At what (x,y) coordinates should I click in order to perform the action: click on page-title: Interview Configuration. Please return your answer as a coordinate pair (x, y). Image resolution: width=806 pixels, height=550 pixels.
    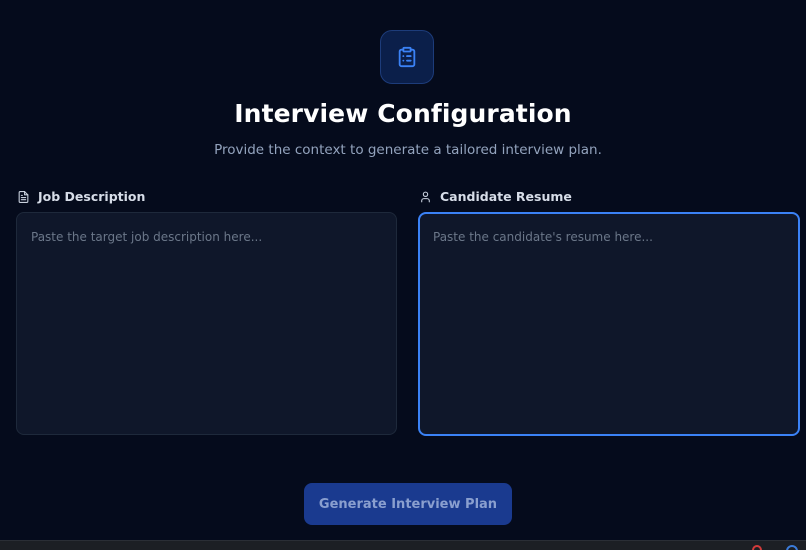
    Looking at the image, I should click on (403, 113).